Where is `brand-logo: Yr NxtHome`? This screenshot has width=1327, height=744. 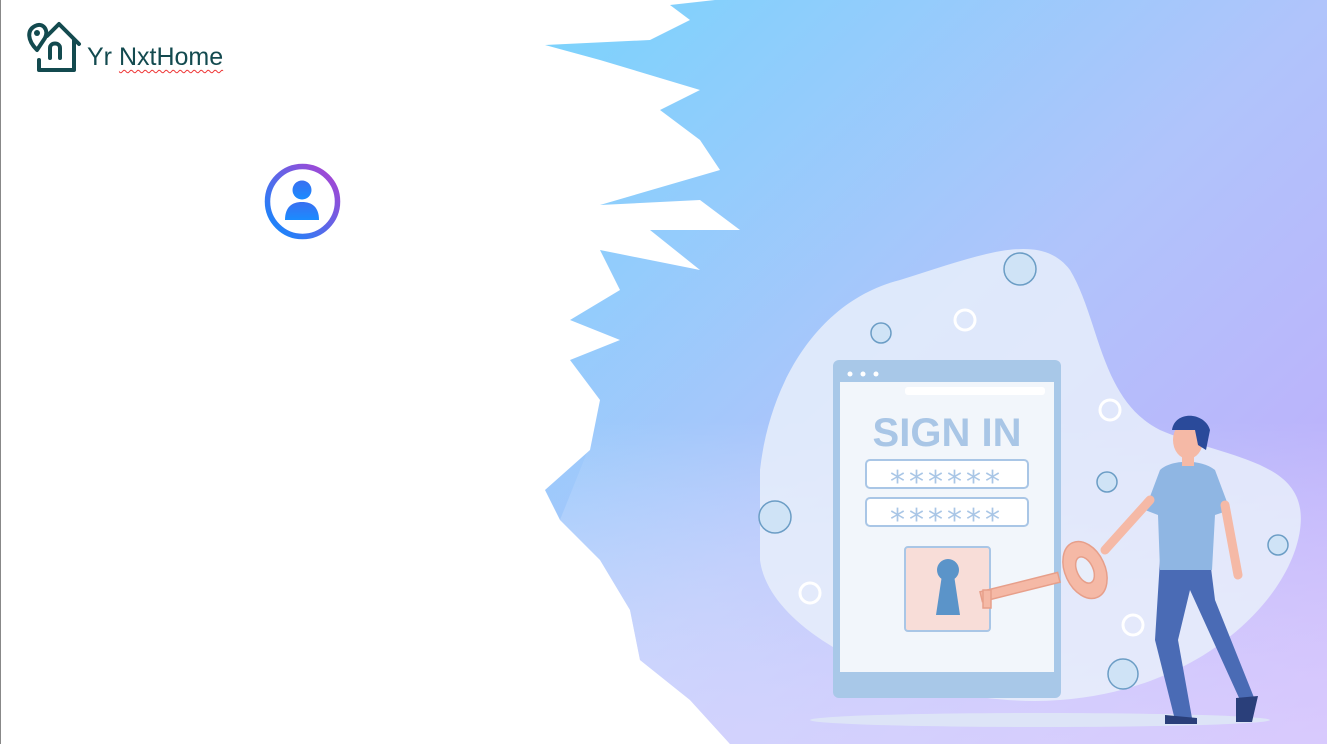 brand-logo: Yr NxtHome is located at coordinates (124, 47).